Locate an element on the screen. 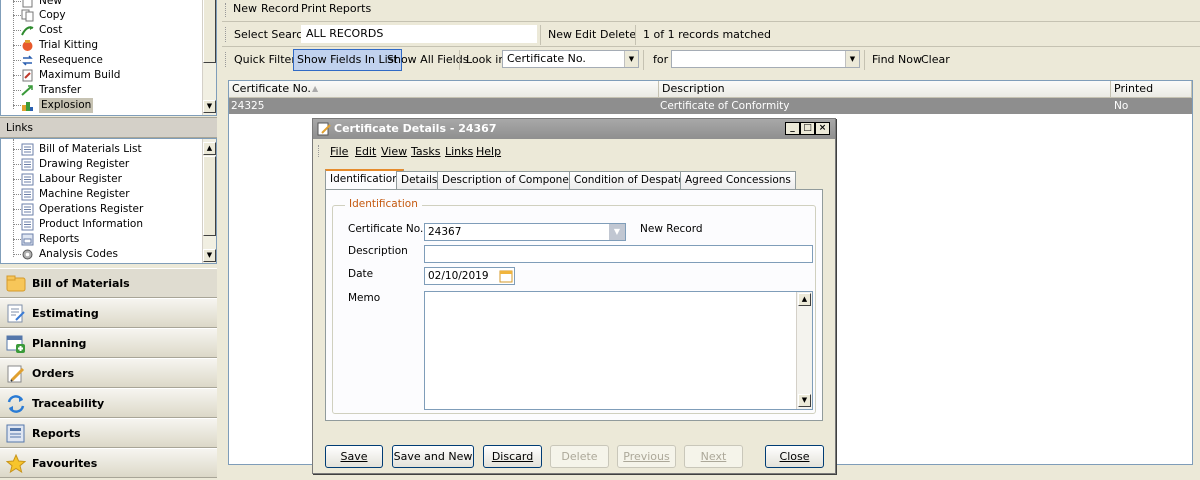 This screenshot has height=480, width=1200. column-header-printed: Printed is located at coordinates (1151, 89).